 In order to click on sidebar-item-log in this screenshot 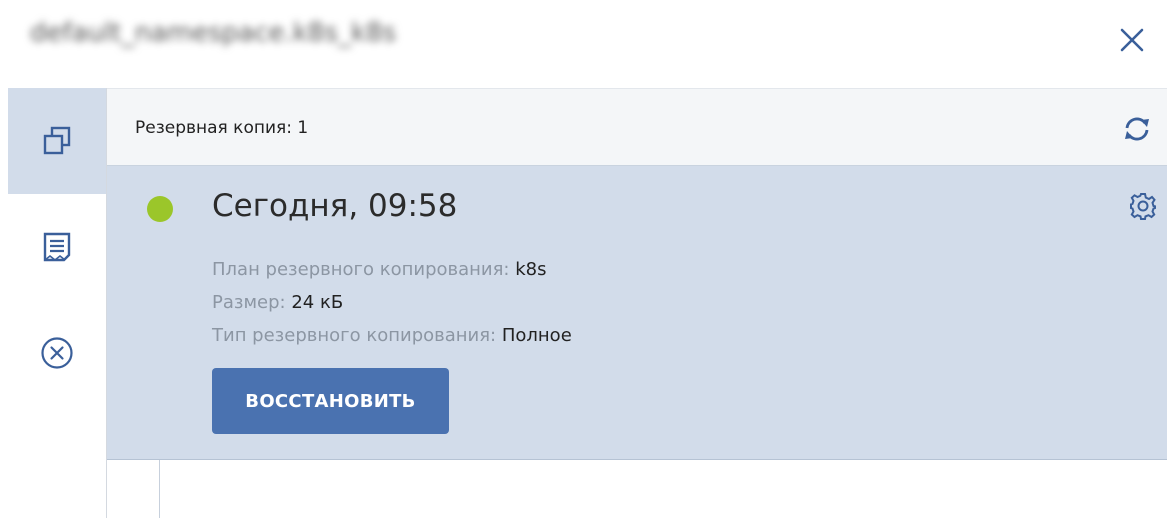, I will do `click(57, 247)`.